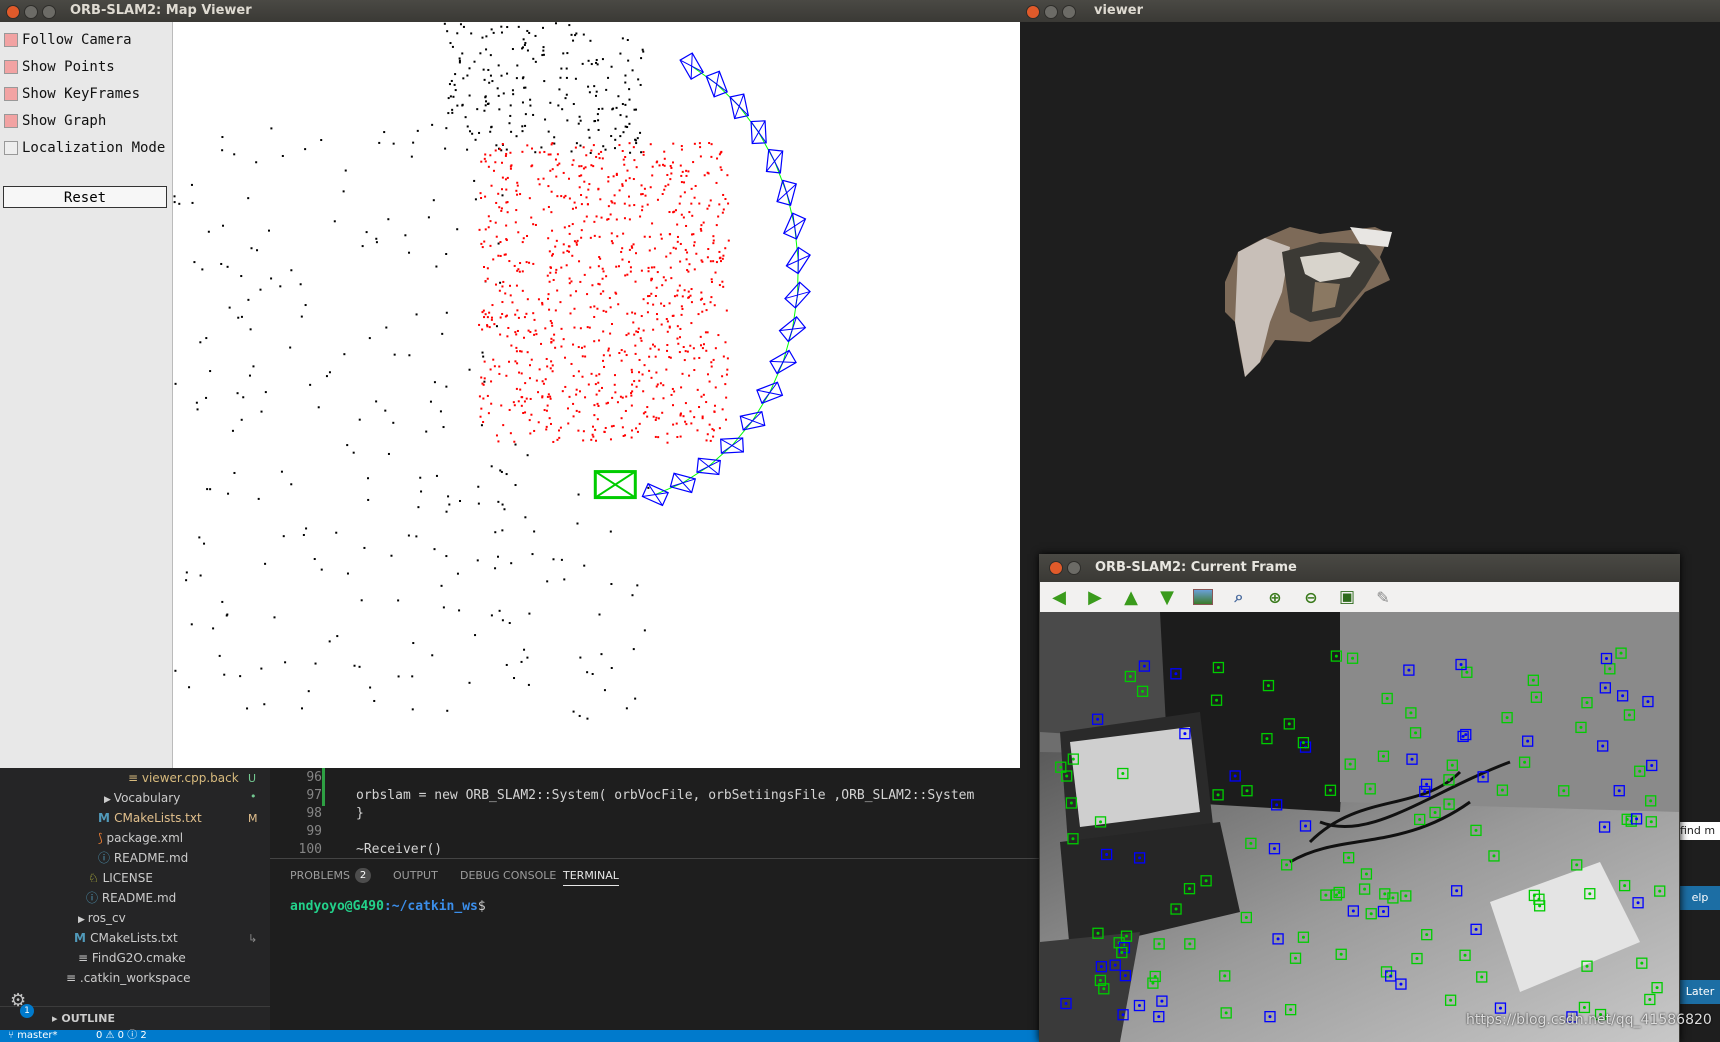  Describe the element at coordinates (132, 958) in the screenshot. I see `file-findg2o: ≡ FindG2O.cmake` at that location.